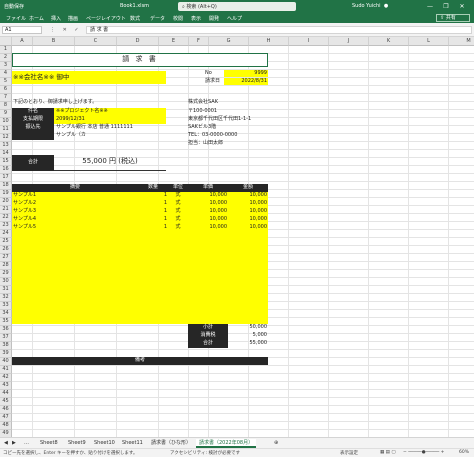  What do you see at coordinates (6, 122) in the screenshot?
I see `row-header: 10` at bounding box center [6, 122].